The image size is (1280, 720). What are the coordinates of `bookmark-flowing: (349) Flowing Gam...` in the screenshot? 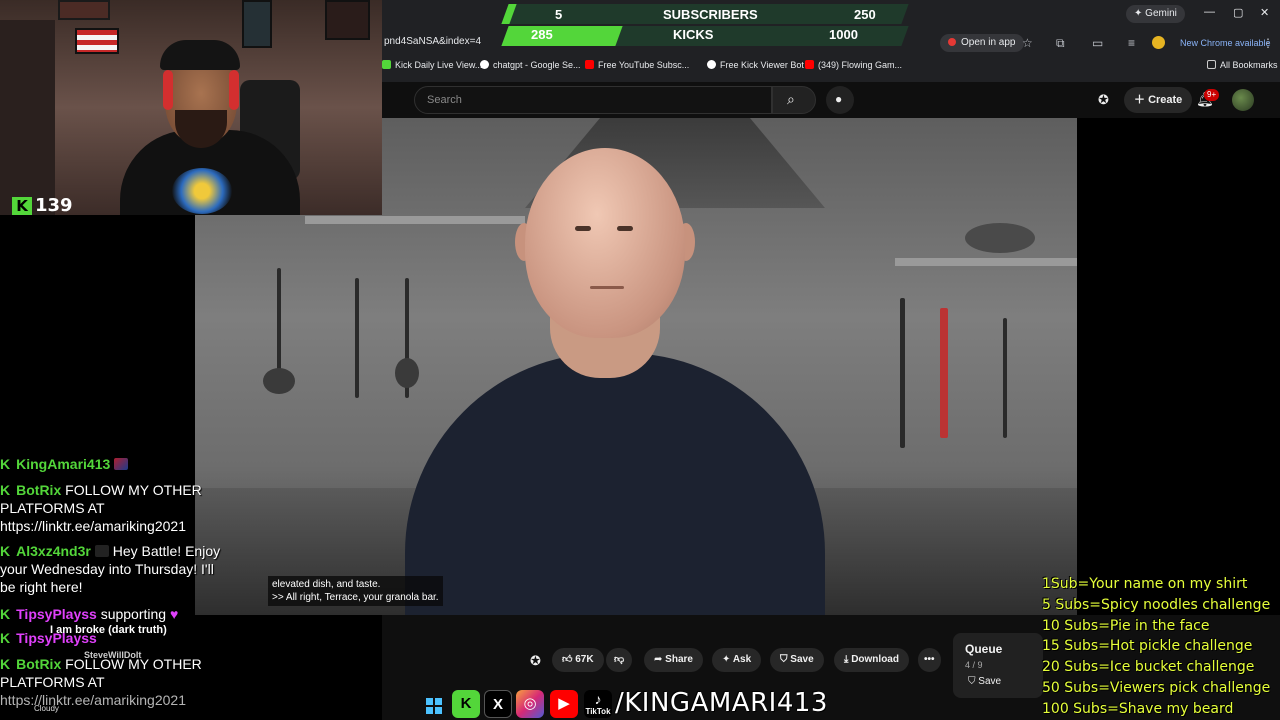 It's located at (853, 65).